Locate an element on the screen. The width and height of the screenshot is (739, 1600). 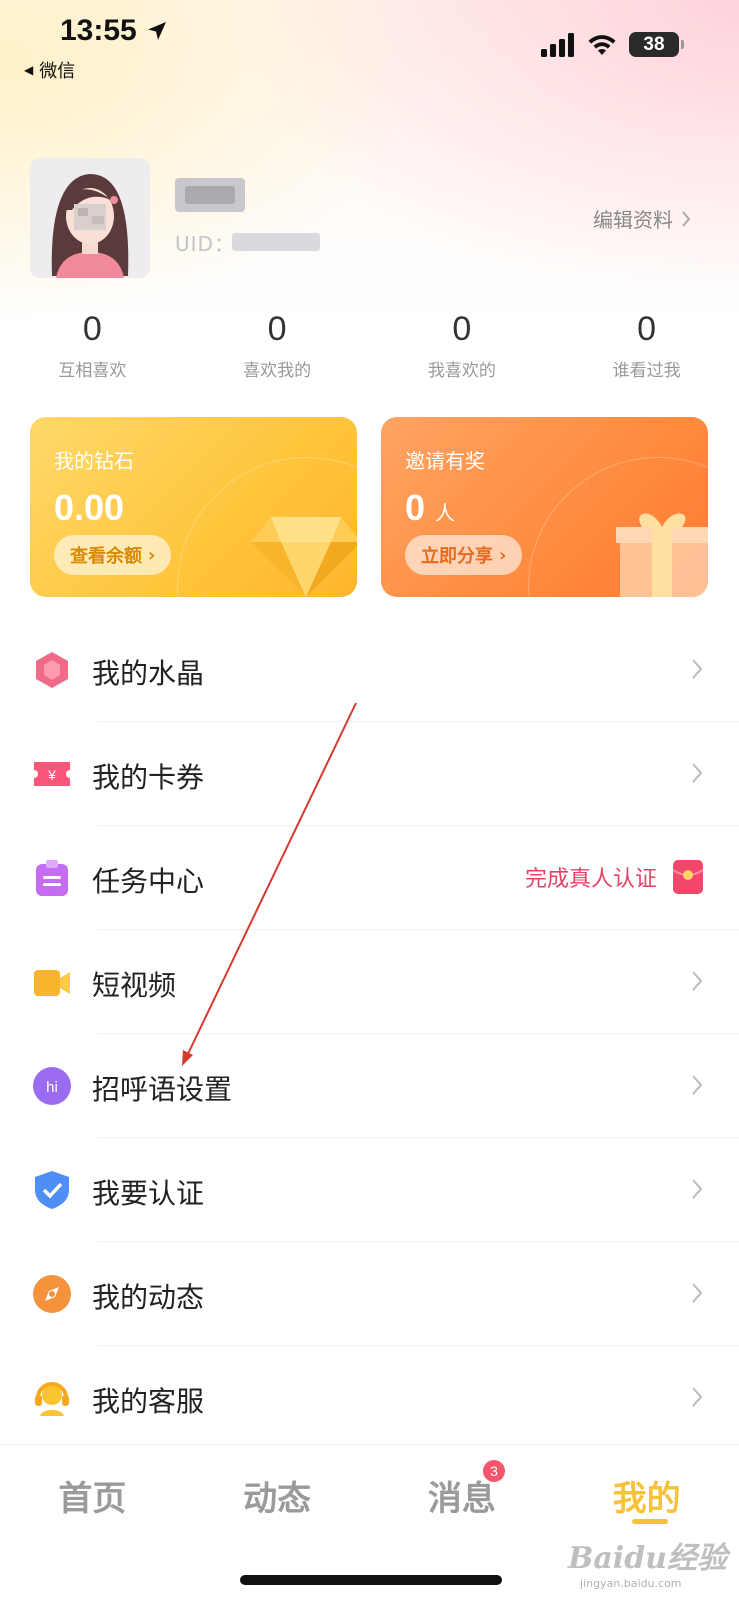
diamond-title: 我的钻石 is located at coordinates (94, 461).